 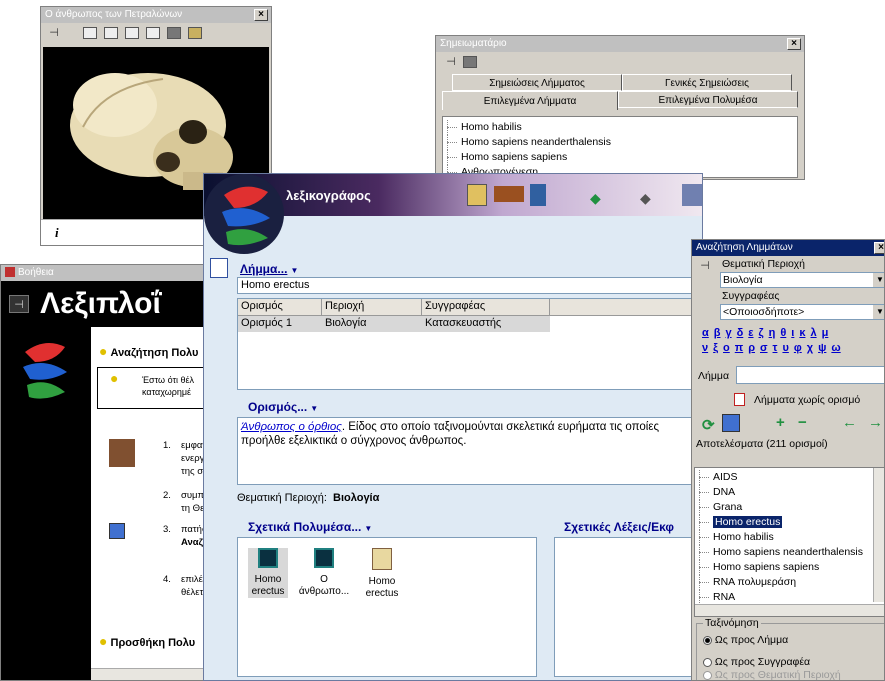 I want to click on column-header: Περιοχή, so click(x=372, y=307).